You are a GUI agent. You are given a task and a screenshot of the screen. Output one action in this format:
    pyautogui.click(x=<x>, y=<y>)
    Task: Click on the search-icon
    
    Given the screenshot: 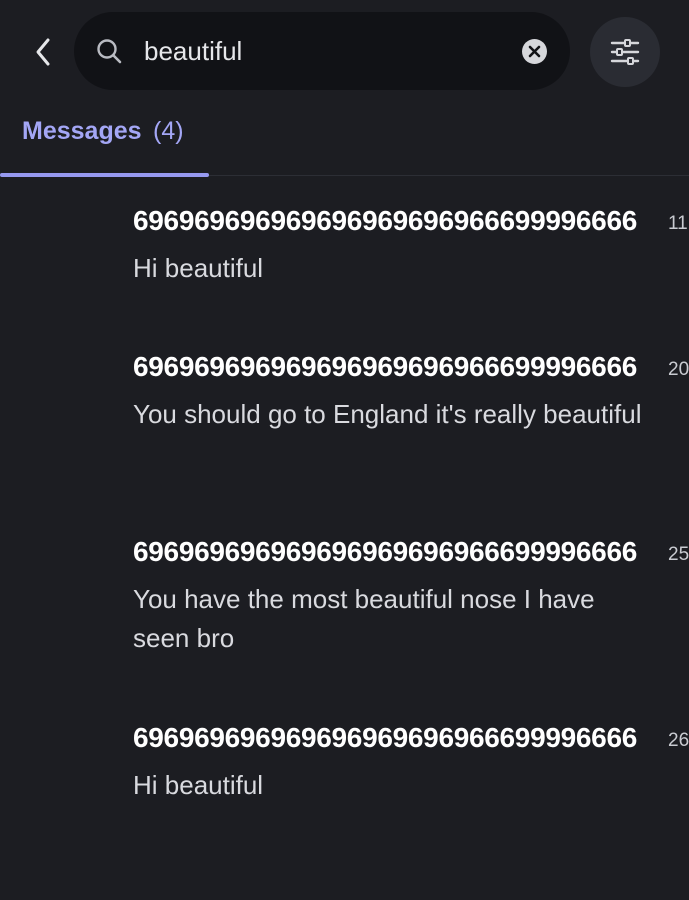 What is the action you would take?
    pyautogui.click(x=109, y=51)
    